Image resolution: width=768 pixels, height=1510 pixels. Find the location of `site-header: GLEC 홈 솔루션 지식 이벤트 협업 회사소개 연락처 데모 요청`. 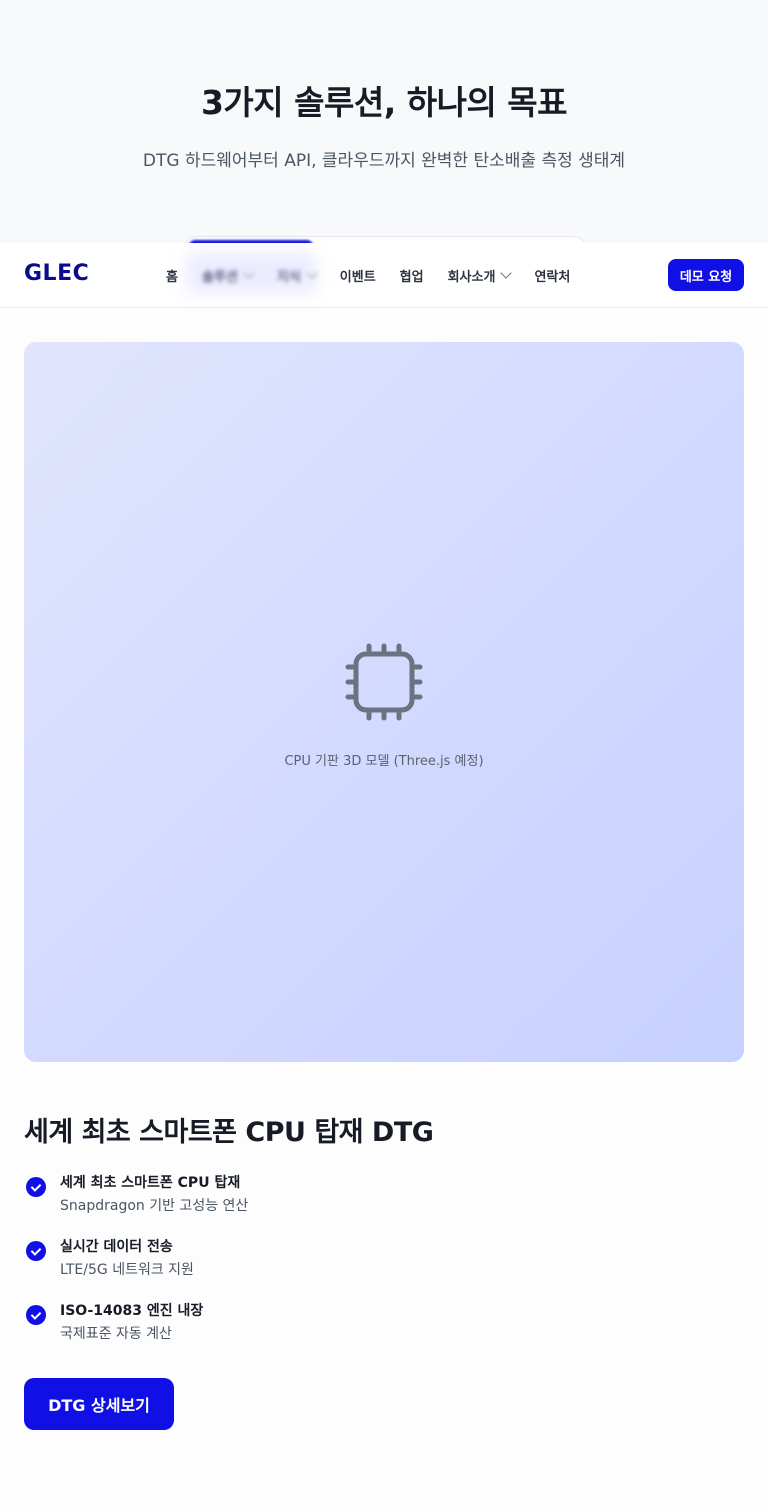

site-header: GLEC 홈 솔루션 지식 이벤트 협업 회사소개 연락처 데모 요청 is located at coordinates (384, 275).